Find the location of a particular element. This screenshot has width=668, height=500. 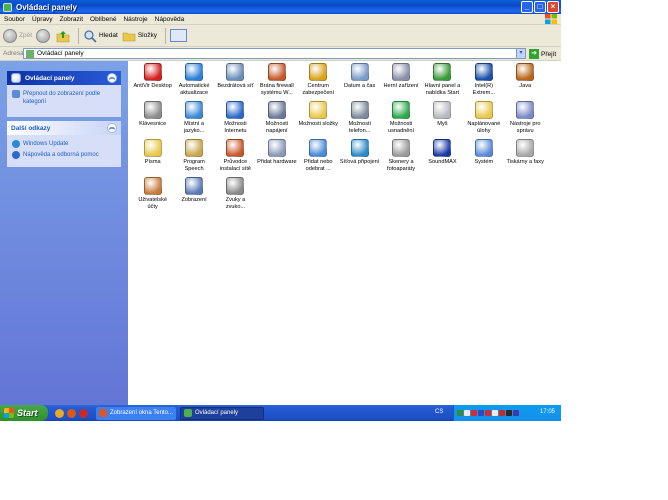

control-panel-item: Naplánované úlohy is located at coordinates (483, 120).